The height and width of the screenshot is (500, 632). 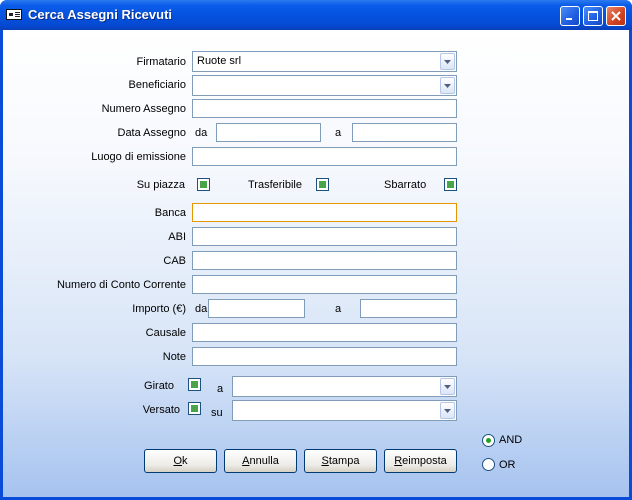 I want to click on numero-assegno-input, so click(x=324, y=108).